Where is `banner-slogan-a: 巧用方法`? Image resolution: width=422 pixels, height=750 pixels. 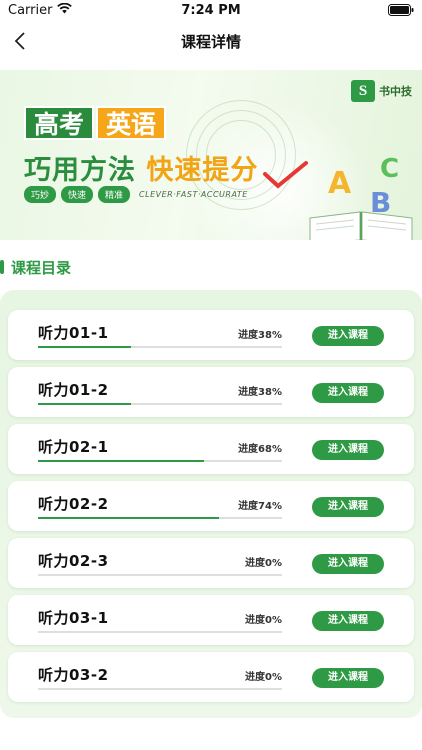
banner-slogan-a: 巧用方法 is located at coordinates (80, 170).